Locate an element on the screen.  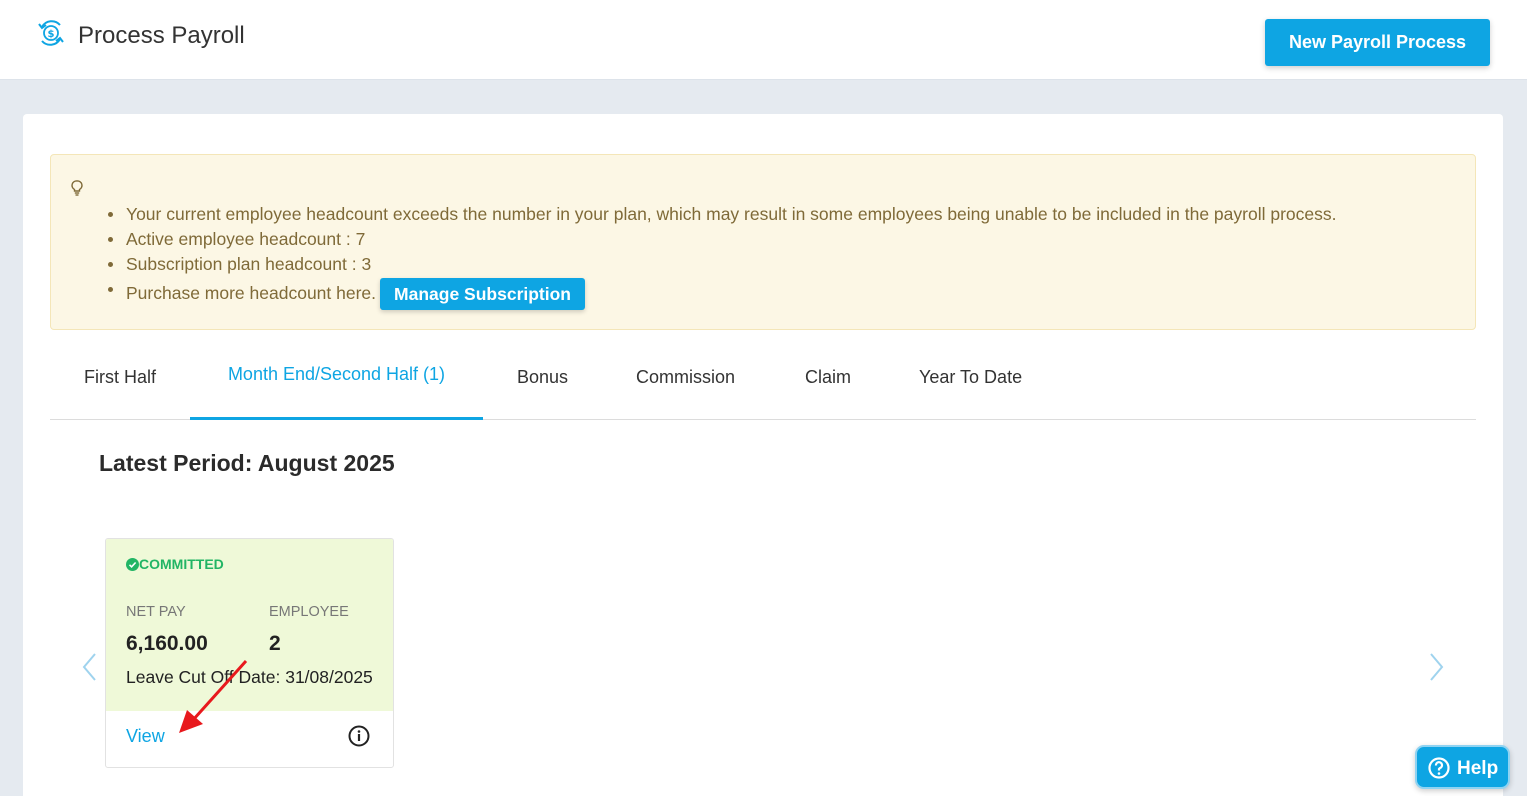
employee-count-value: 2 is located at coordinates (275, 643).